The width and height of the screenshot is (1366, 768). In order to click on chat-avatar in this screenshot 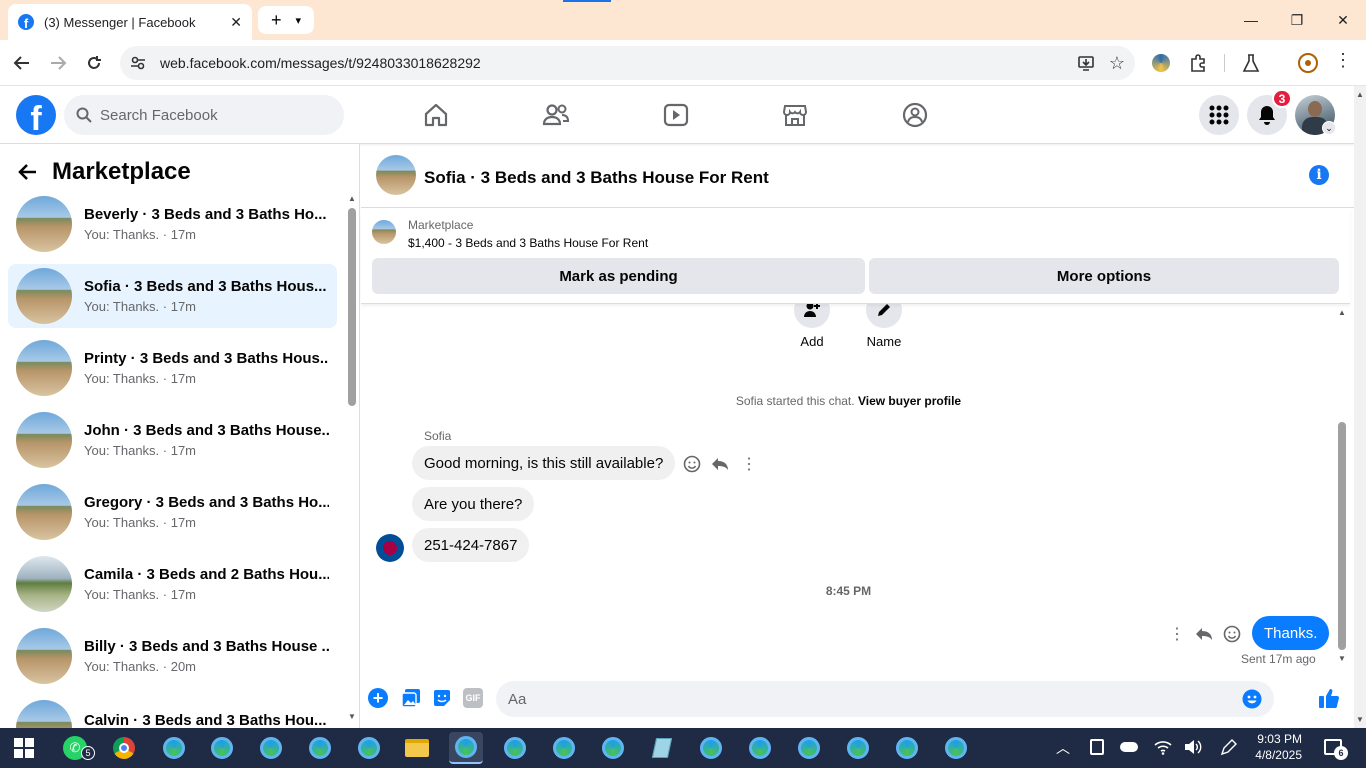, I will do `click(396, 175)`.